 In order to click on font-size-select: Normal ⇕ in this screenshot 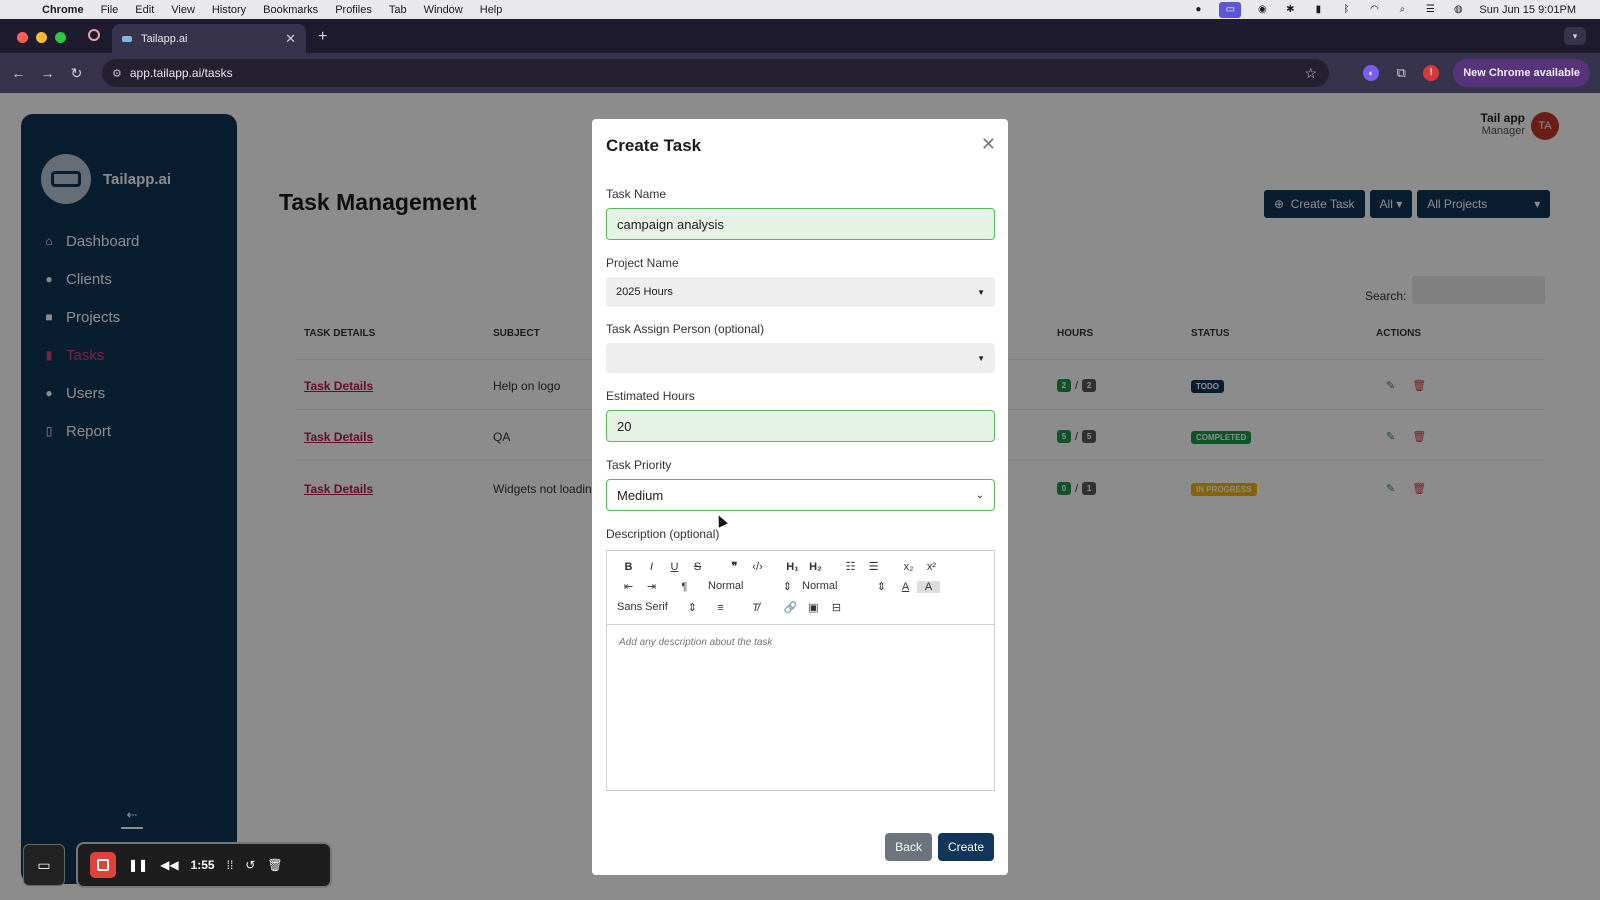, I will do `click(844, 586)`.